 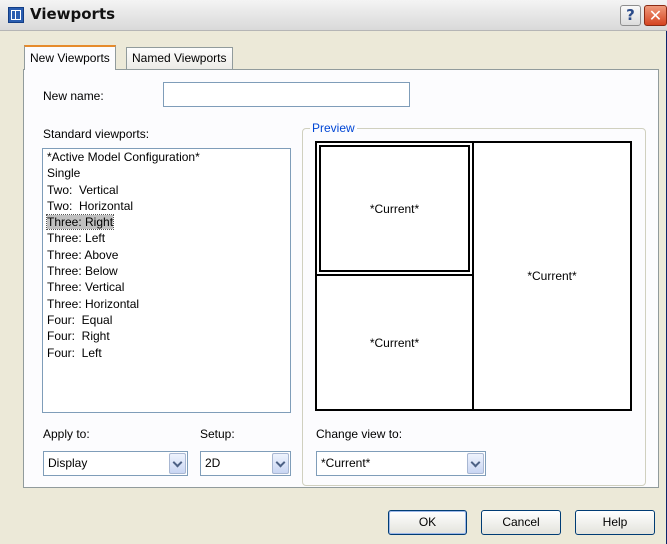 I want to click on list-item-label: Single, so click(x=64, y=173).